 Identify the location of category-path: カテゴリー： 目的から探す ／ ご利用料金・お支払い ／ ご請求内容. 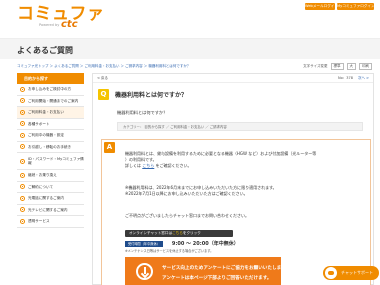
(240, 126).